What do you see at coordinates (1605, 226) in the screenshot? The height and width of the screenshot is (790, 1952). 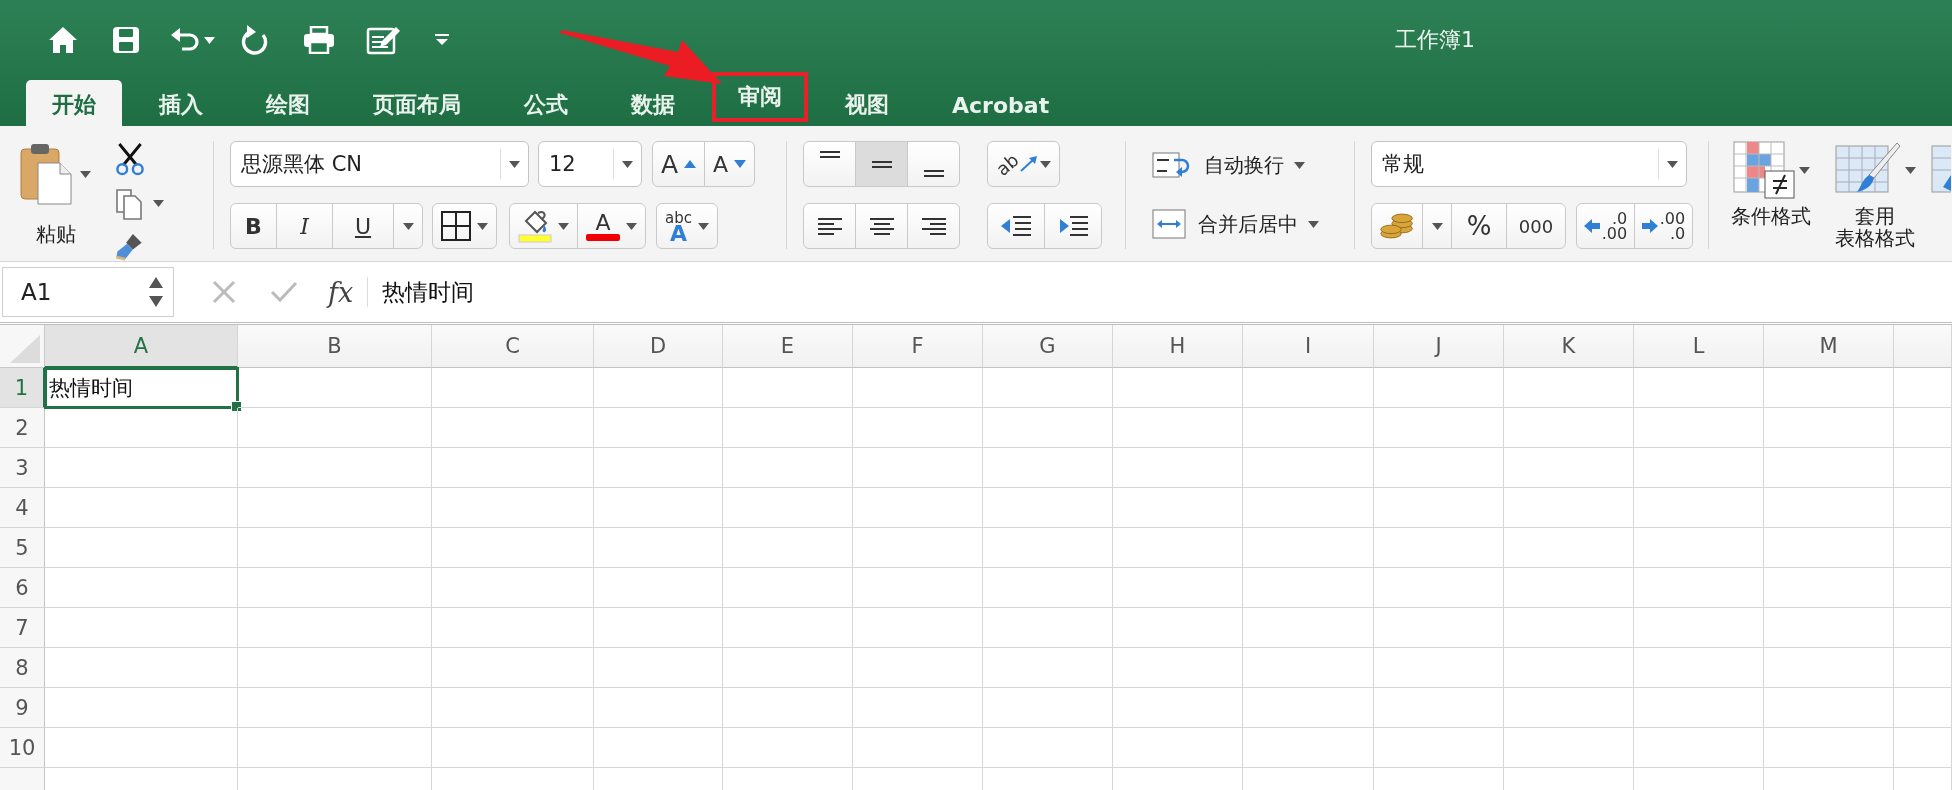 I see `increase-decimal-button: .0 .00` at bounding box center [1605, 226].